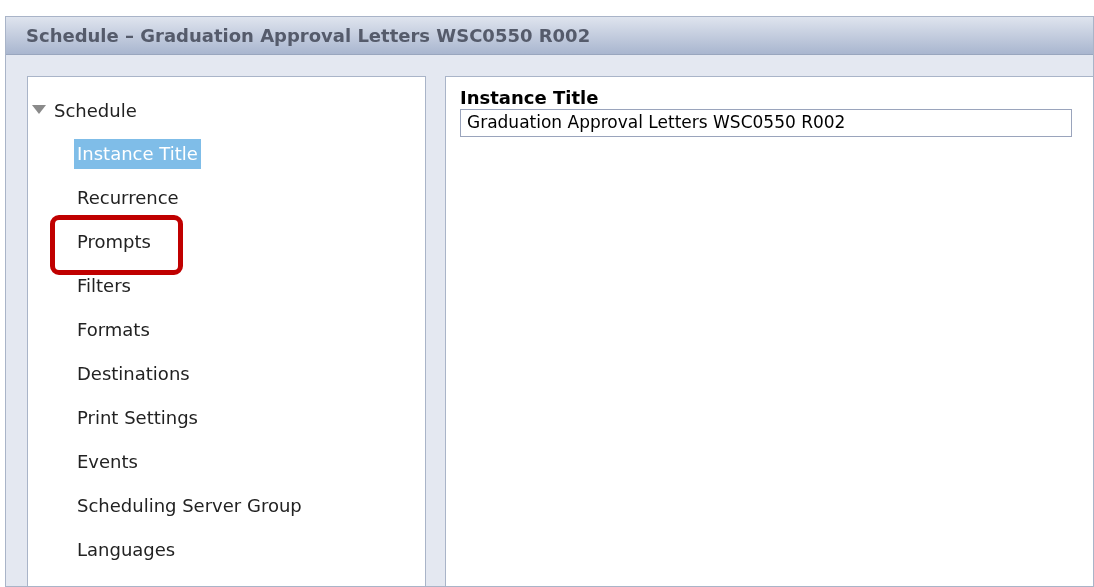 This screenshot has width=1094, height=587. Describe the element at coordinates (104, 286) in the screenshot. I see `tree-item: Filters` at that location.